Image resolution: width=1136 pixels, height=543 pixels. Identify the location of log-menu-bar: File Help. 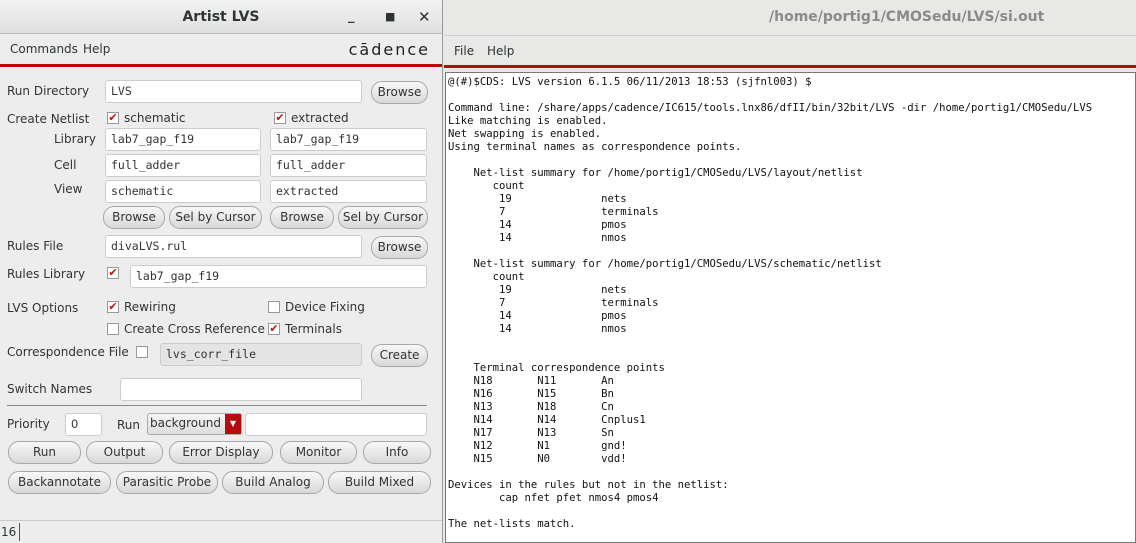
(790, 50).